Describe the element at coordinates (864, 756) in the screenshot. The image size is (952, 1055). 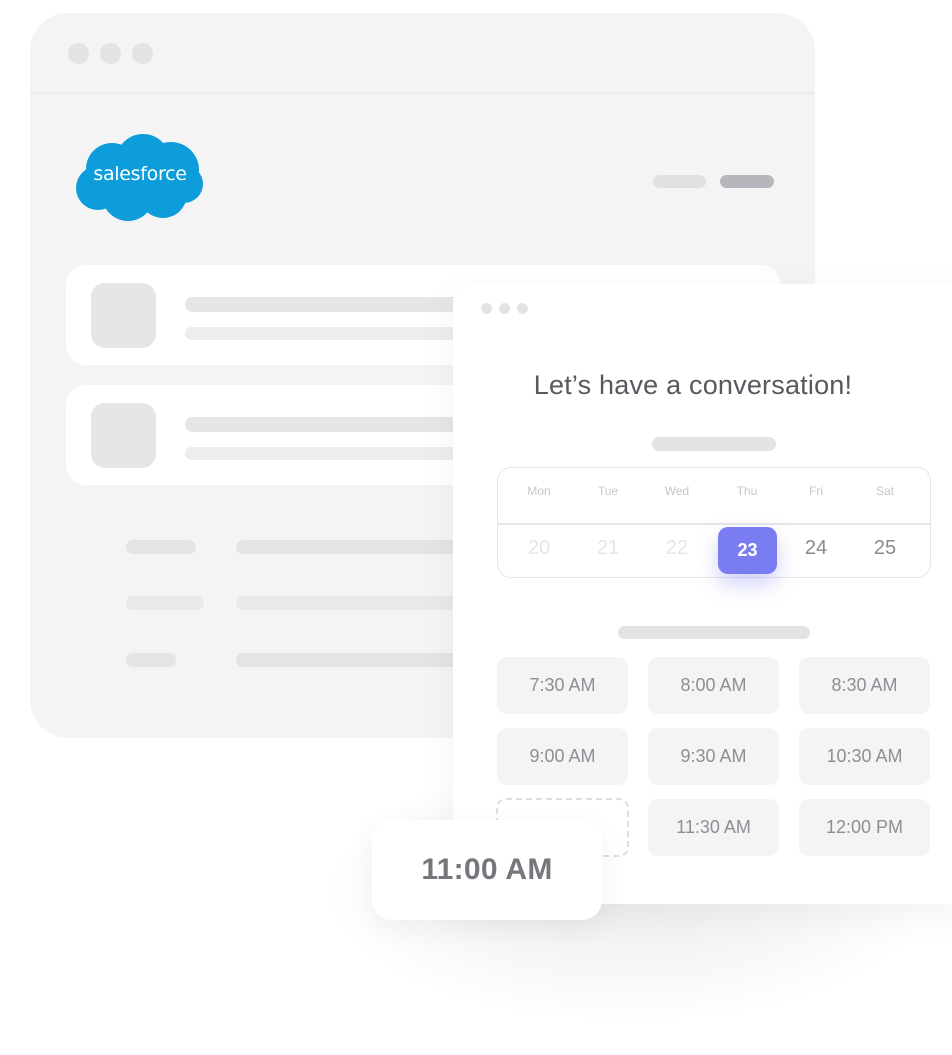
I see `time-slot-button: 10:30 AM` at that location.